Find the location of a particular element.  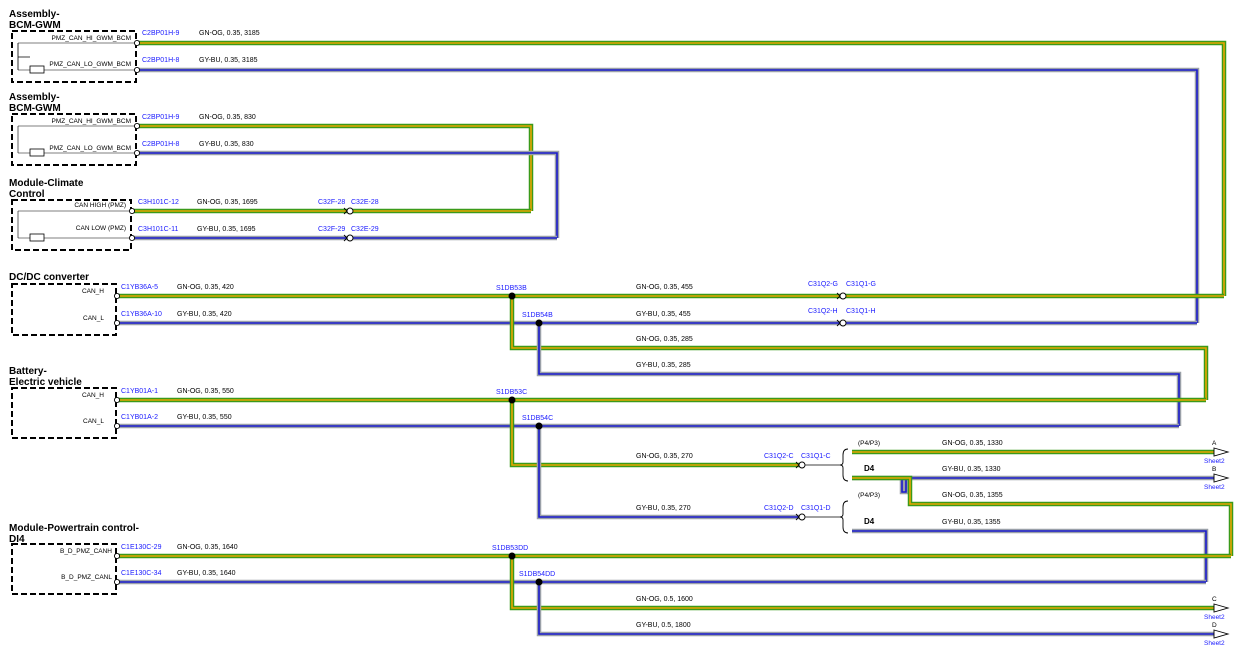

component-dcdc-converter: DC/DC converter CAN_H CAN_L is located at coordinates (63, 304).